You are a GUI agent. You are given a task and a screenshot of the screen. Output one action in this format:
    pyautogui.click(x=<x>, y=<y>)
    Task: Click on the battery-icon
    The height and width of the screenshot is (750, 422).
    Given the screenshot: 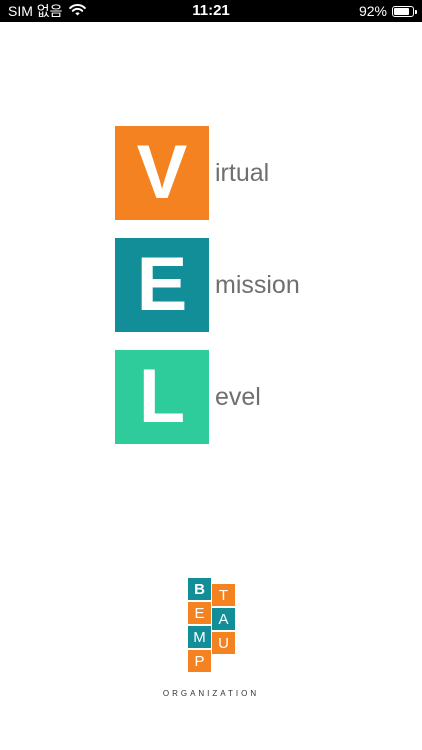 What is the action you would take?
    pyautogui.click(x=404, y=11)
    